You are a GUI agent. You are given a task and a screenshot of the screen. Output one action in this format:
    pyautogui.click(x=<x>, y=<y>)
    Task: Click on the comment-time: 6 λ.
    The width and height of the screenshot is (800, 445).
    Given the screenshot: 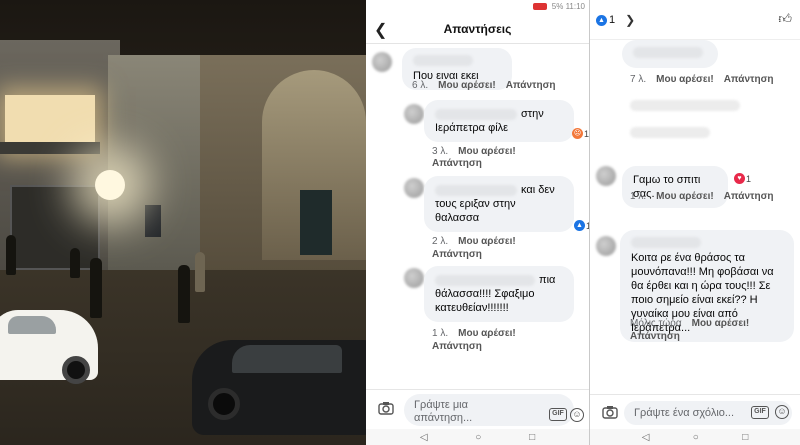 What is the action you would take?
    pyautogui.click(x=420, y=85)
    